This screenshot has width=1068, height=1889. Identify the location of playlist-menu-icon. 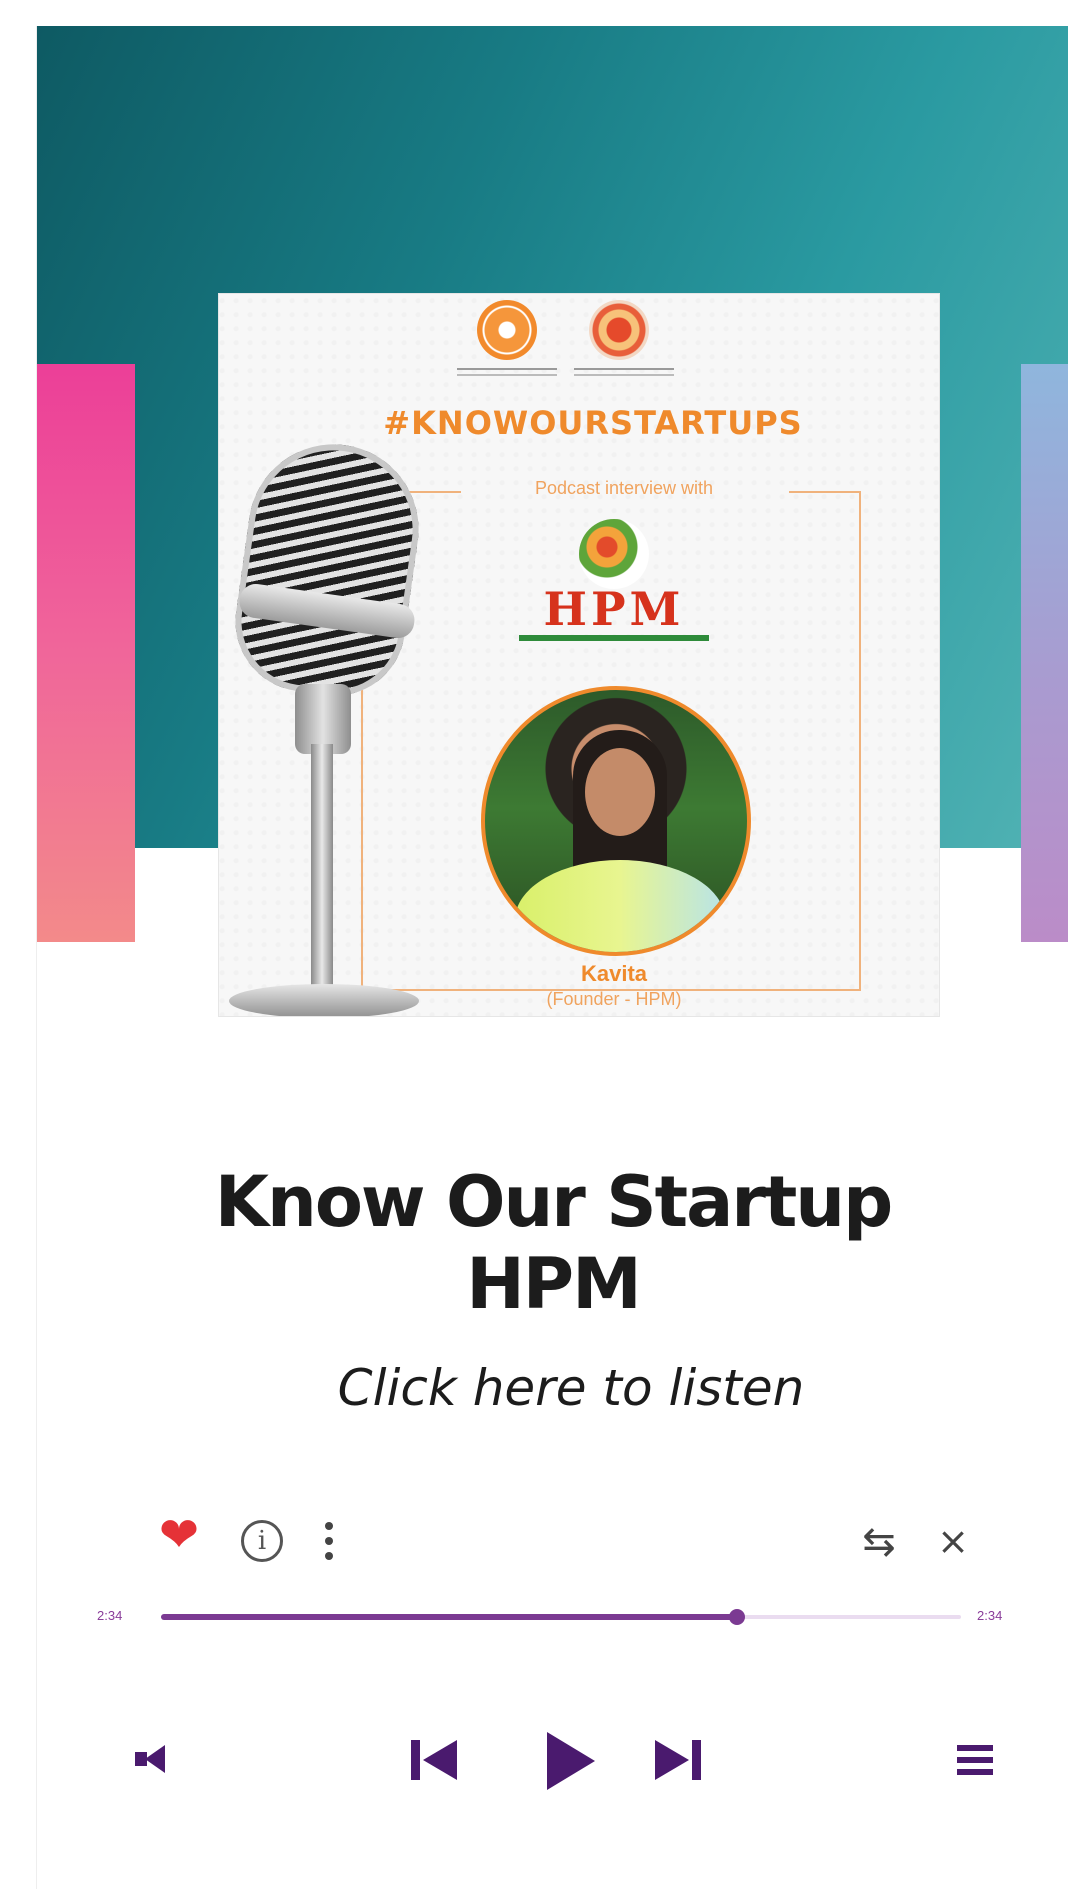
(975, 1760).